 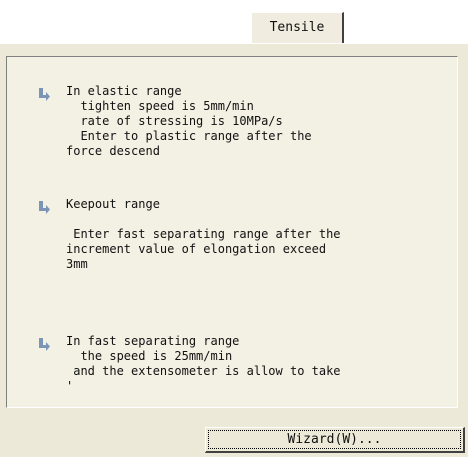 I want to click on section-line: increment value of elongation exceed, so click(x=196, y=249).